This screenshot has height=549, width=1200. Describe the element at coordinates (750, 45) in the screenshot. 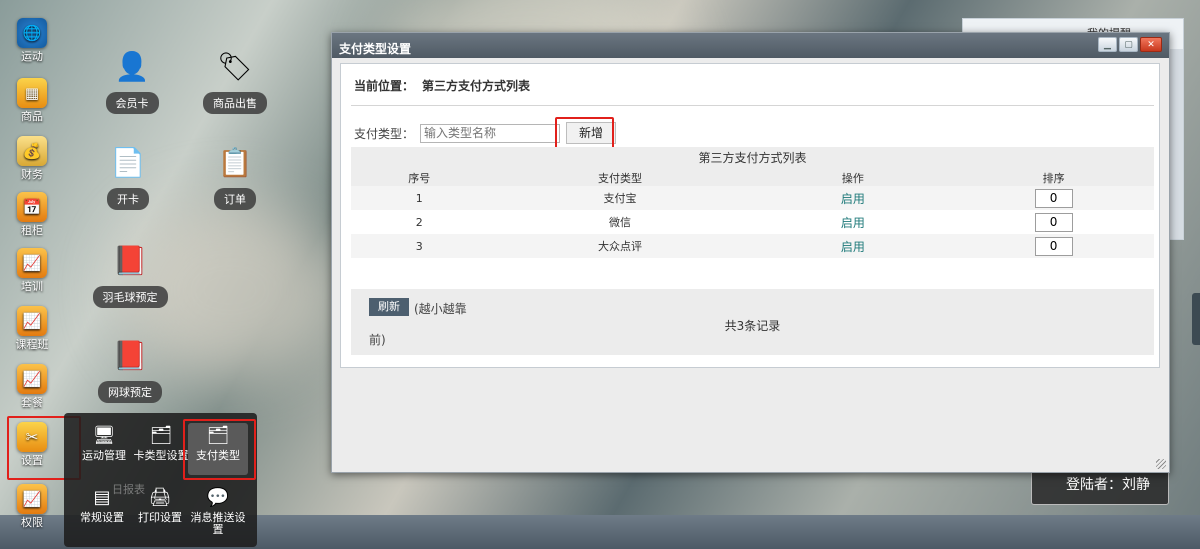

I see `window-titlebar: 支付类型设置 ▁ ▢ ✕` at that location.